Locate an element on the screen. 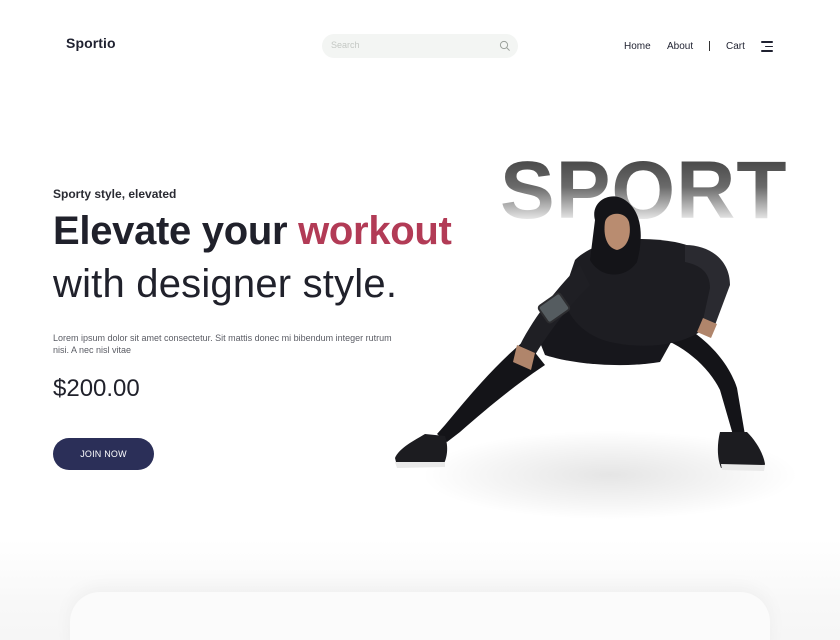  hero-price: $200.00 is located at coordinates (96, 388).